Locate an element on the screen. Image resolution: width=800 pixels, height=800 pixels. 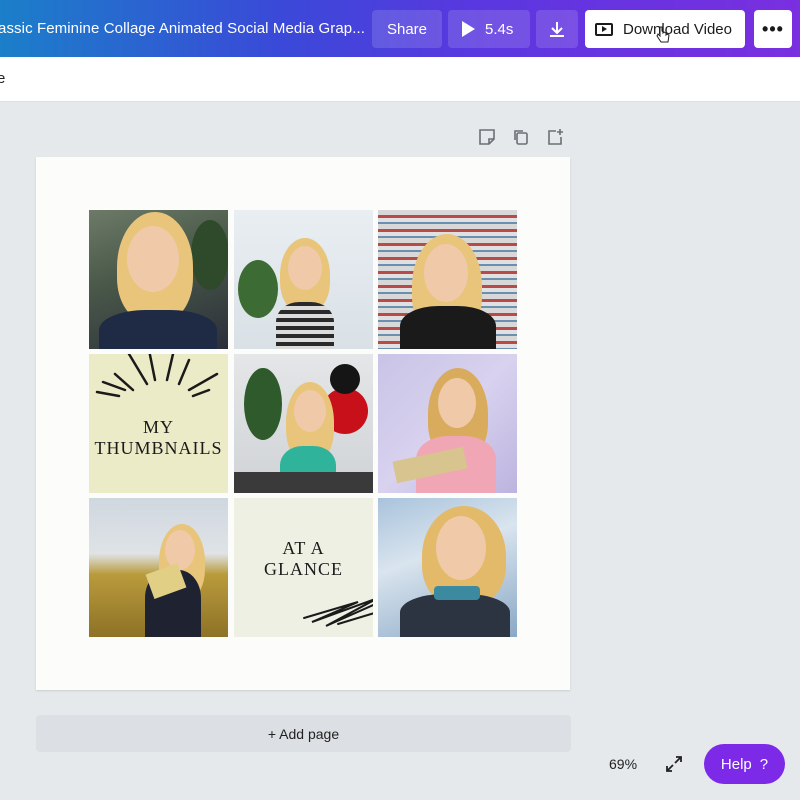
download-video-label: Download Video is located at coordinates (677, 29).